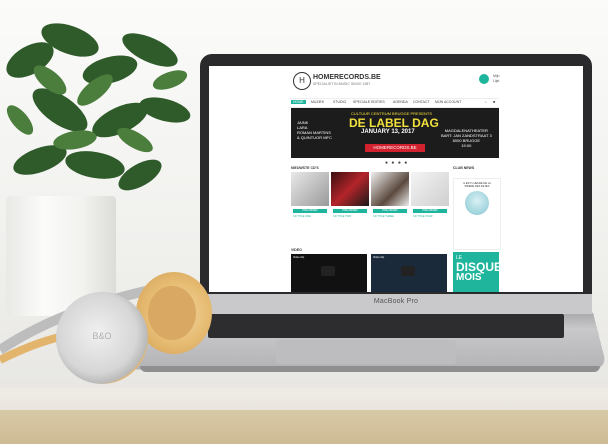 The image size is (608, 444). I want to click on section-title-new: NIEUWSTE CD'S, so click(305, 168).